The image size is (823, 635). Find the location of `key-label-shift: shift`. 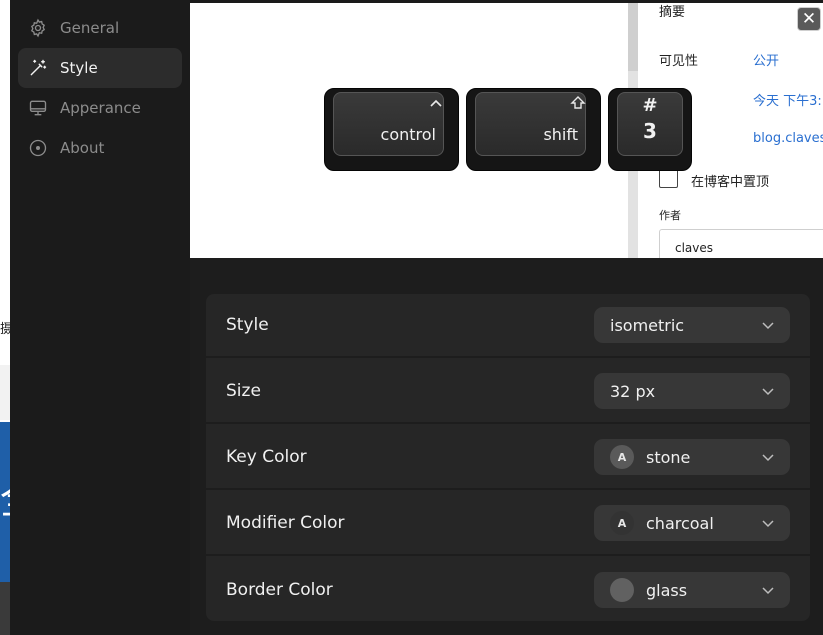

key-label-shift: shift is located at coordinates (560, 134).